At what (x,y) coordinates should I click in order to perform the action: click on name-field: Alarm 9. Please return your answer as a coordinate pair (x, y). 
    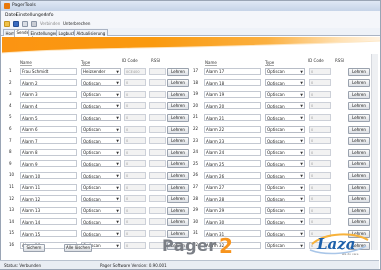
    Looking at the image, I should click on (48, 164).